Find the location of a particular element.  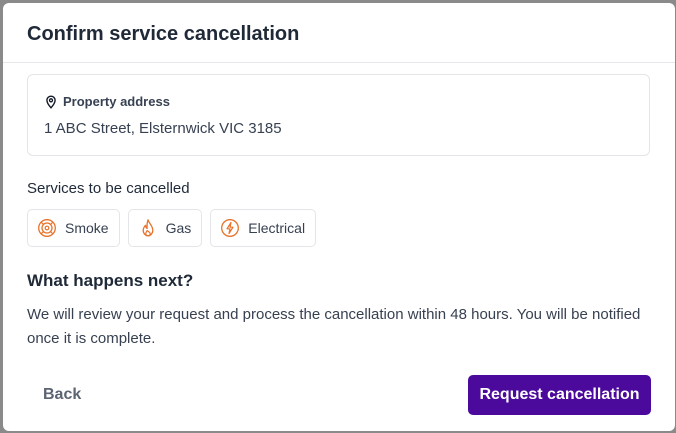

property-address-label: Property address is located at coordinates (116, 101).